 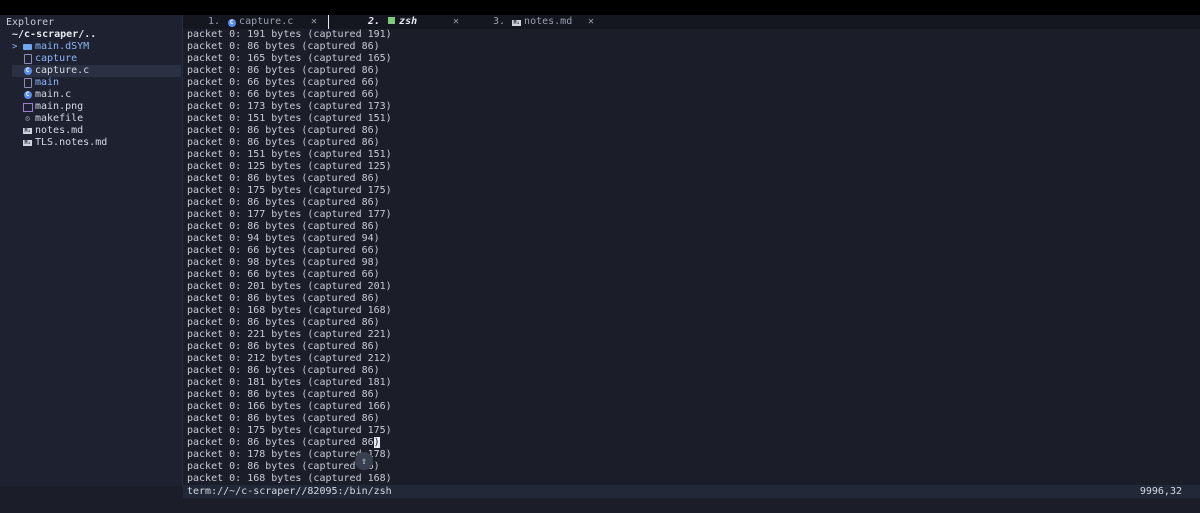 What do you see at coordinates (374, 21) in the screenshot?
I see `tab-number: 2.` at bounding box center [374, 21].